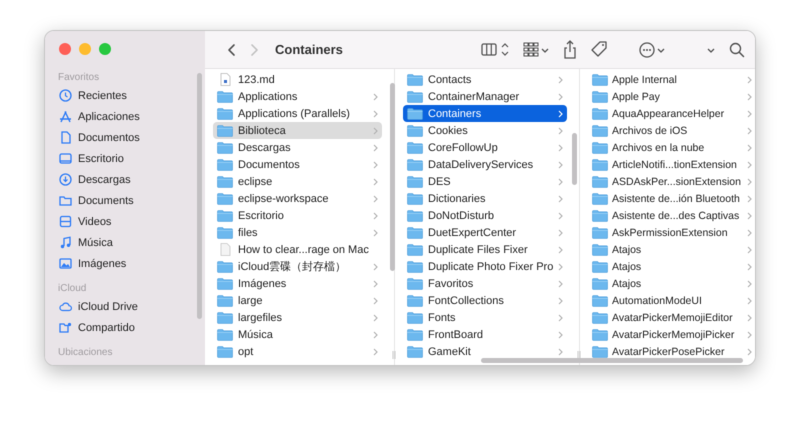  What do you see at coordinates (671, 351) in the screenshot?
I see `file-row: AvatarPickerPosePicker` at bounding box center [671, 351].